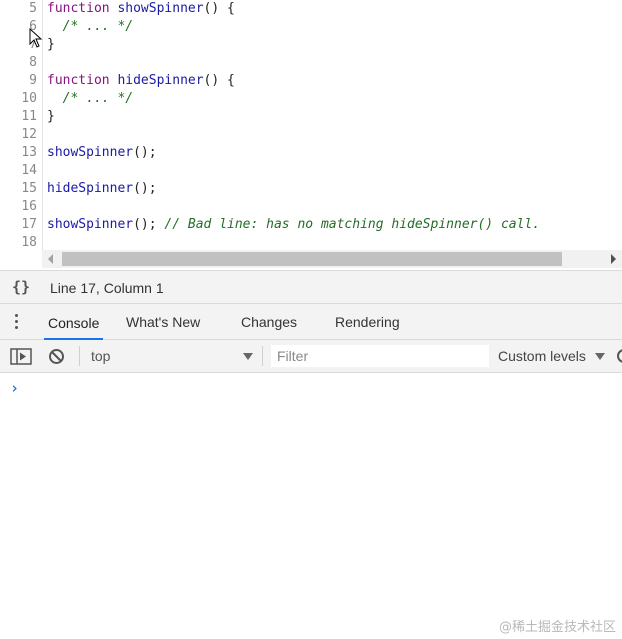 The image size is (622, 639). What do you see at coordinates (311, 322) in the screenshot?
I see `drawer-tab-bar: Console What's New Changes Rendering` at bounding box center [311, 322].